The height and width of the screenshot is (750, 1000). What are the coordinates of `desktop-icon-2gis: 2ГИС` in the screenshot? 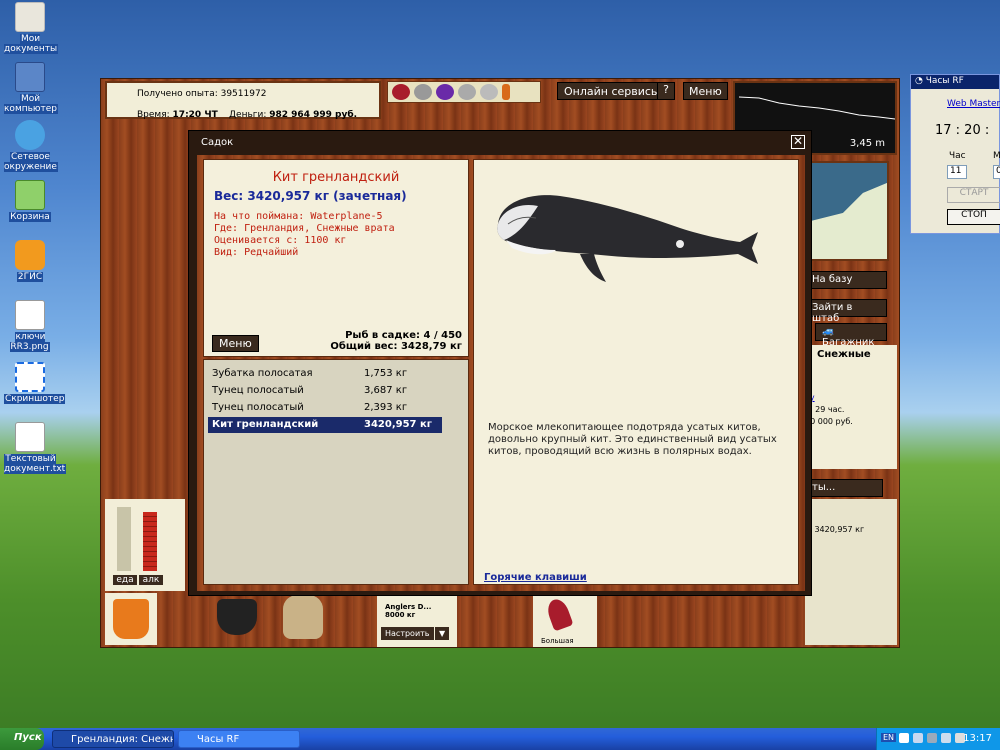 It's located at (30, 261).